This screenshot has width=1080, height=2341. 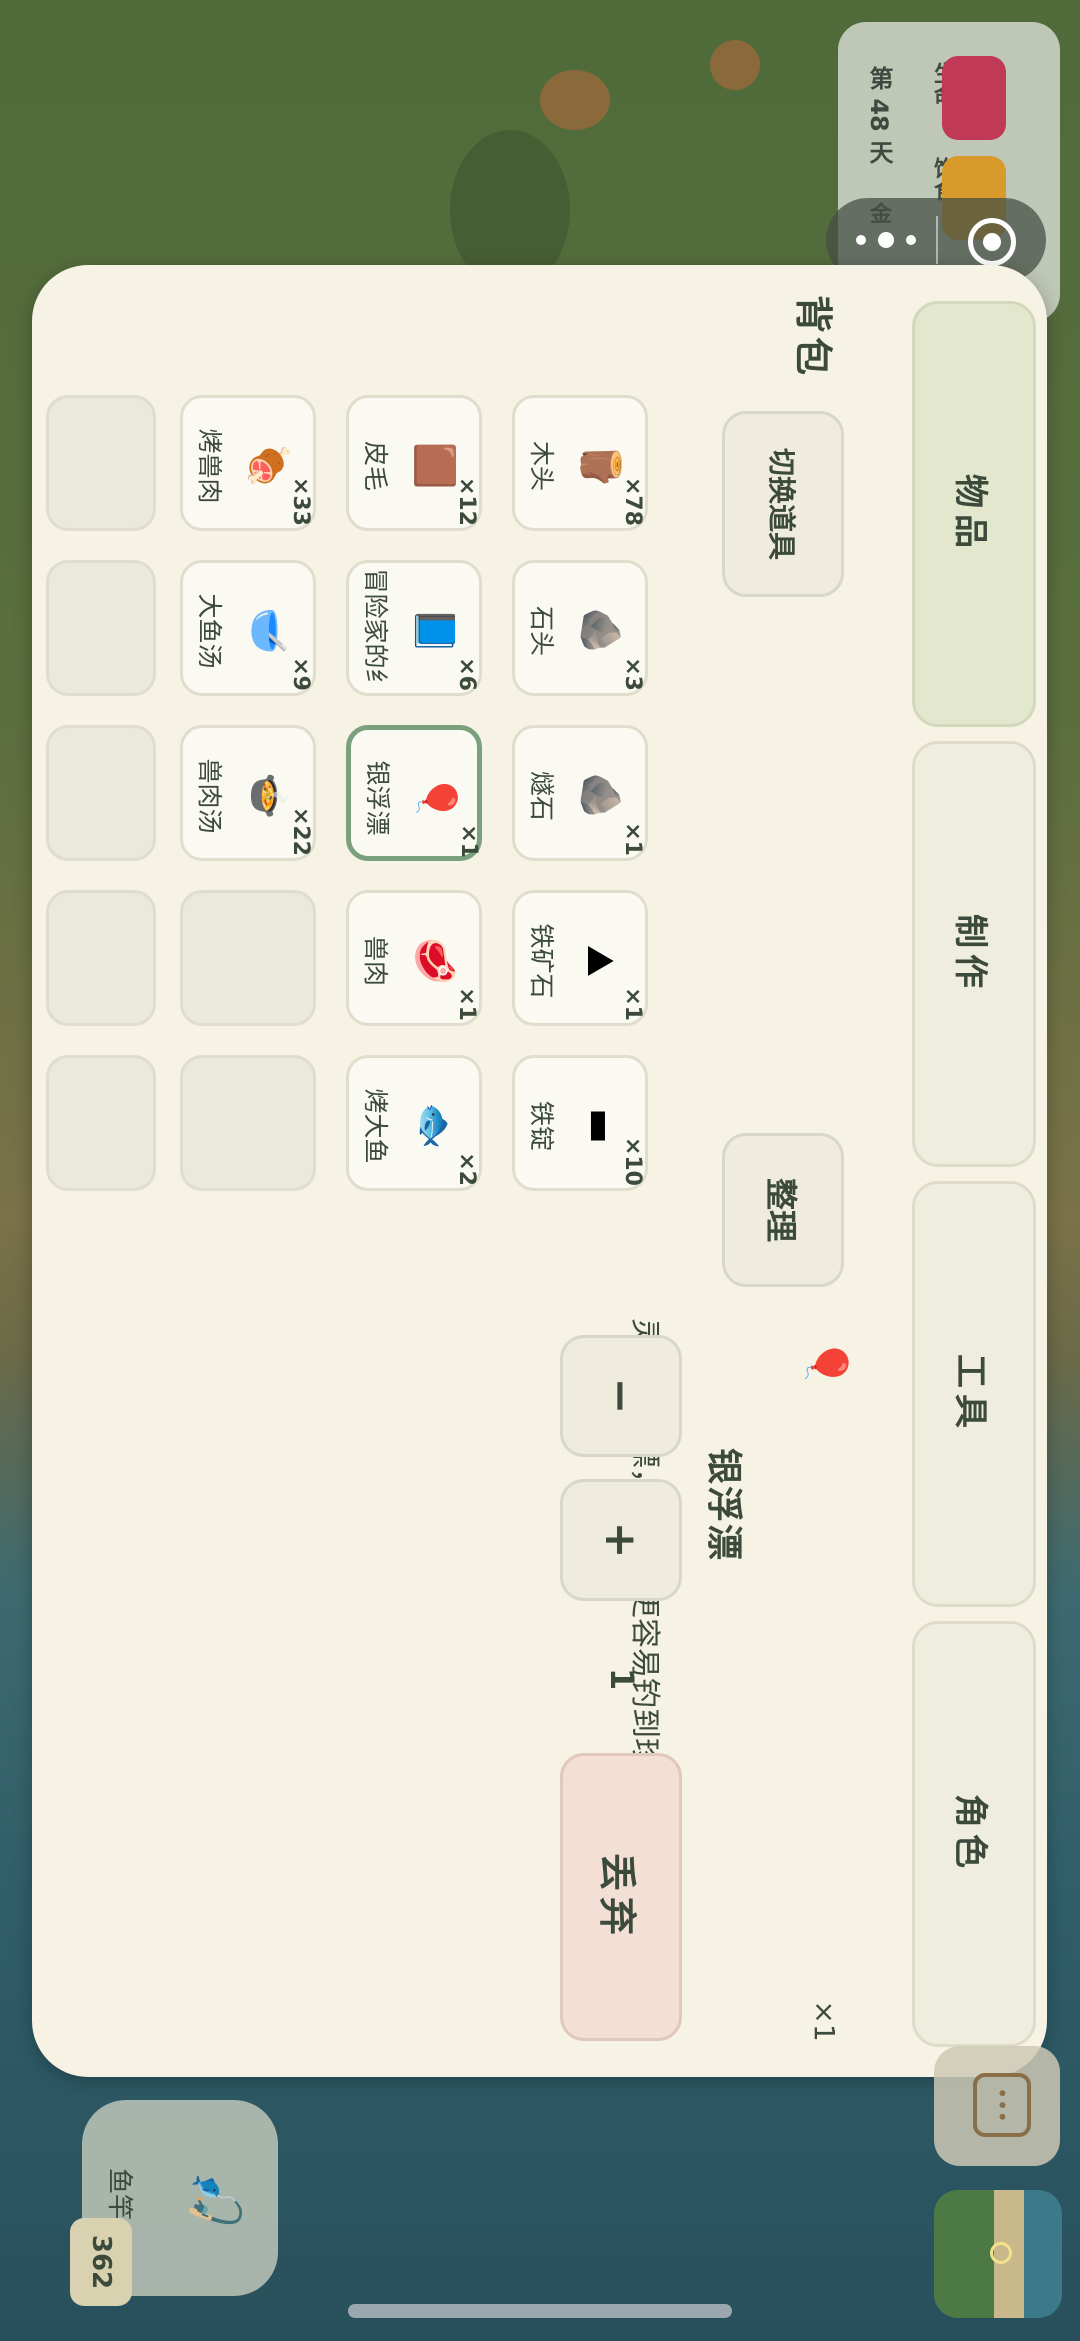 I want to click on inventory-slot: 🎈 ×1 银浮漂, so click(x=414, y=793).